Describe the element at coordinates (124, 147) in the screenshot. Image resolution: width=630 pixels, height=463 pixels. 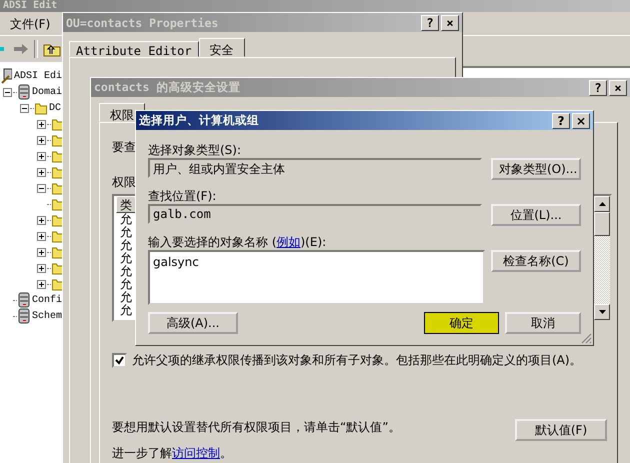
I see `intro-text: 要查` at that location.